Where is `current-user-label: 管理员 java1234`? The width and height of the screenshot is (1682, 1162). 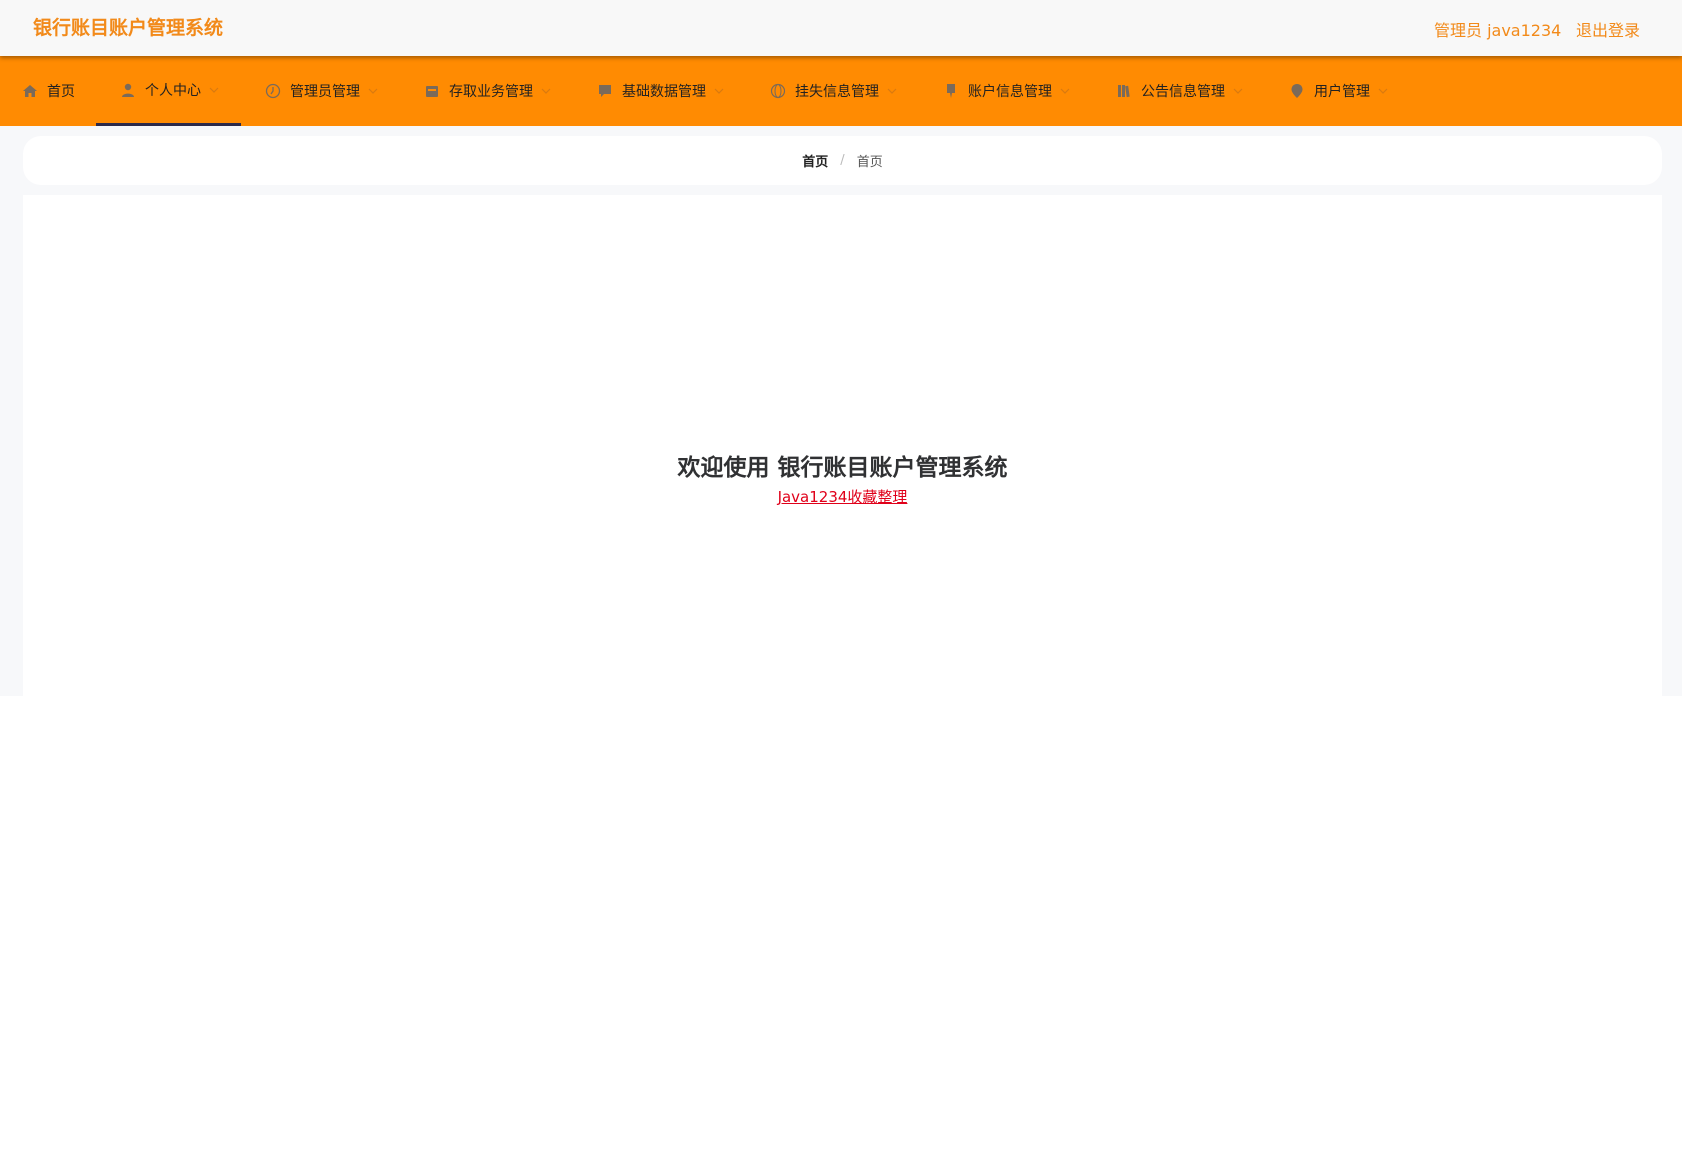 current-user-label: 管理员 java1234 is located at coordinates (1498, 30).